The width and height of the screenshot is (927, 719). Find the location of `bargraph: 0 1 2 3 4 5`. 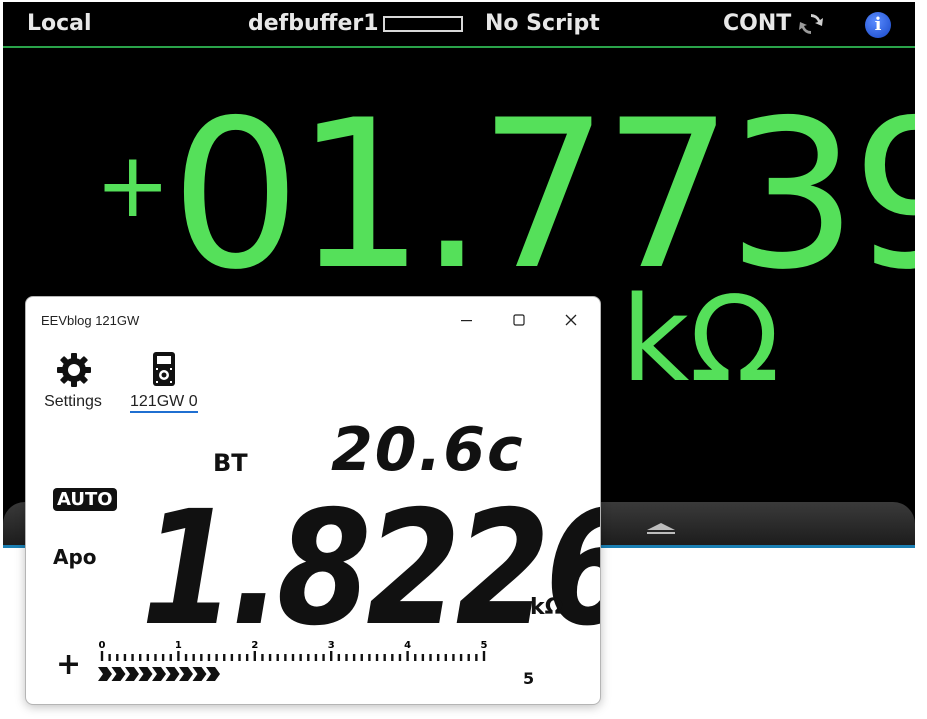

bargraph: 0 1 2 3 4 5 is located at coordinates (293, 660).